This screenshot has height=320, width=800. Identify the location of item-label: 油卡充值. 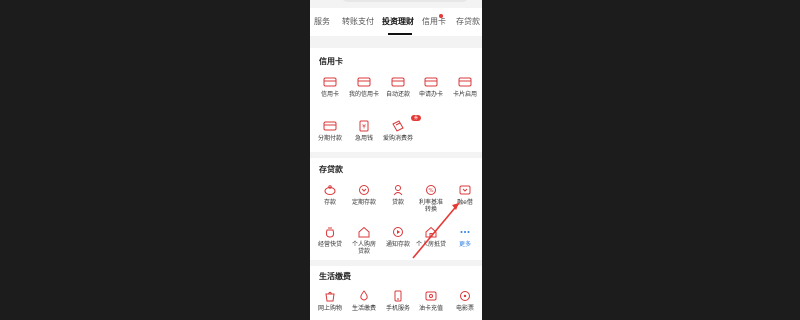
(430, 308).